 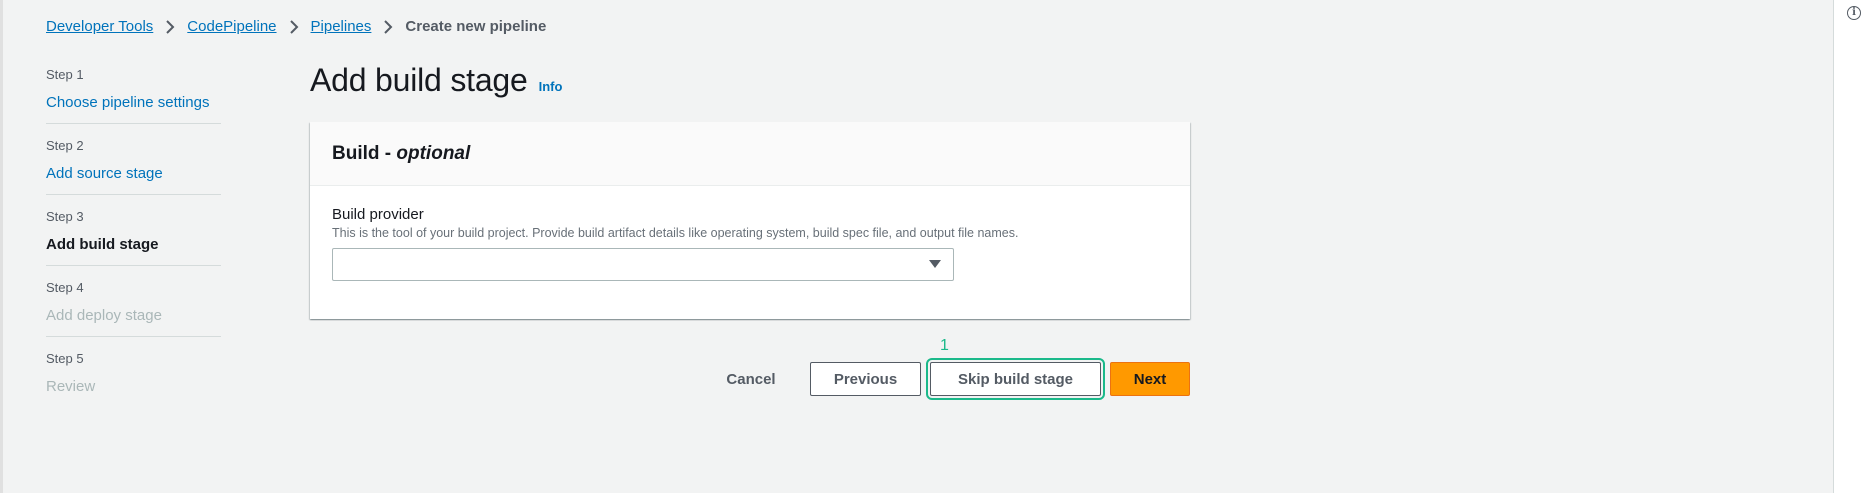 What do you see at coordinates (944, 345) in the screenshot?
I see `action-marker: 1` at bounding box center [944, 345].